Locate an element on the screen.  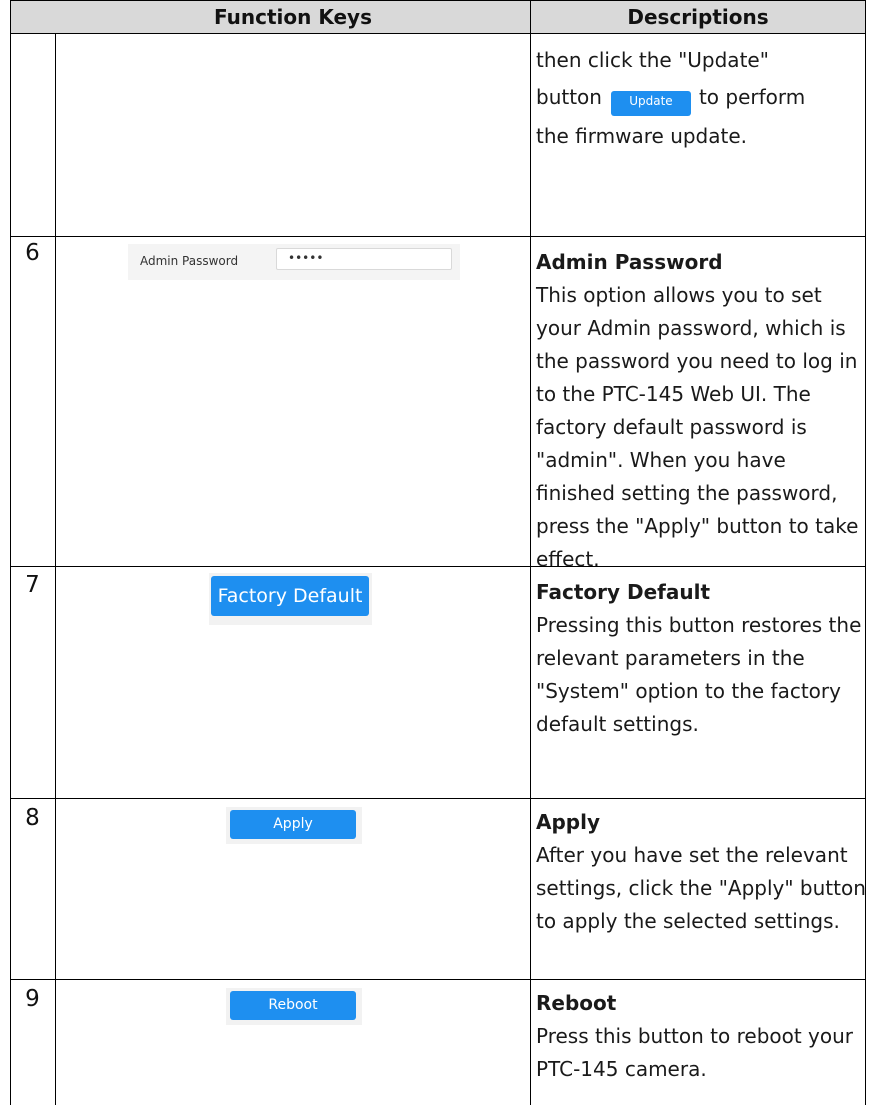
apply-wrap: Apply is located at coordinates (294, 825).